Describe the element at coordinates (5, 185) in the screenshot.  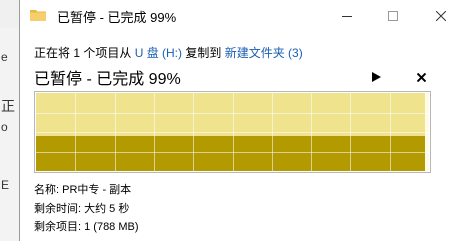
I see `background-text-fragment: E` at that location.